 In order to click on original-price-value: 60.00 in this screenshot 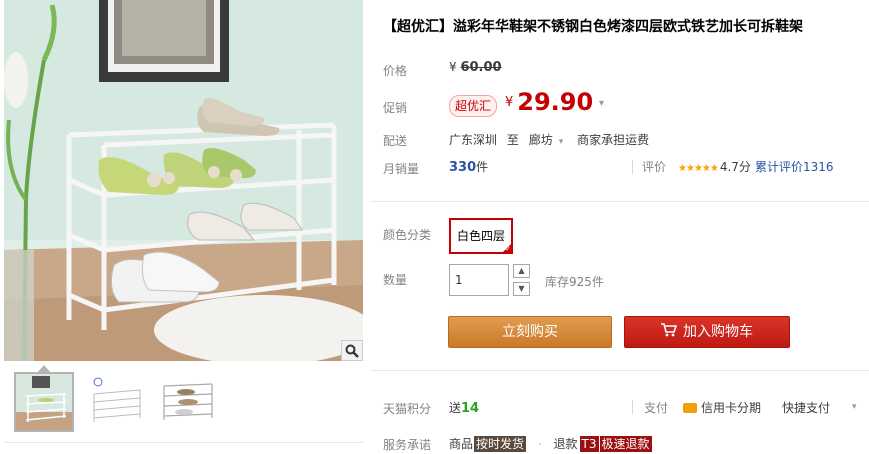, I will do `click(481, 67)`.